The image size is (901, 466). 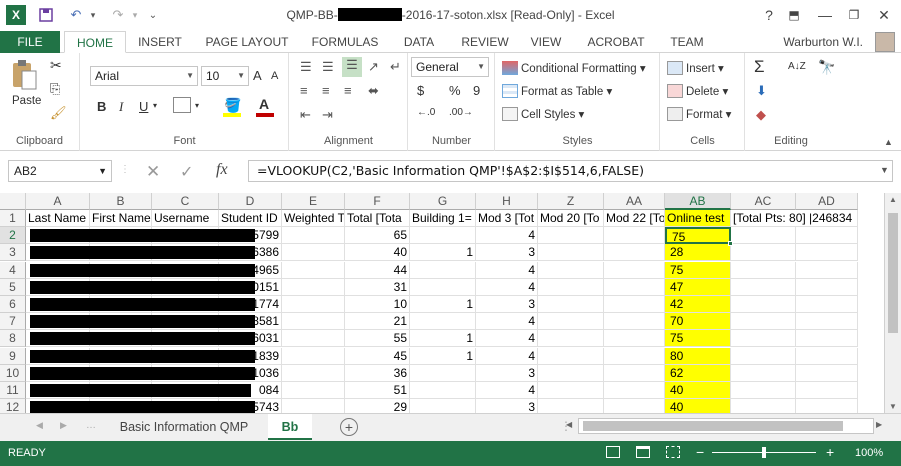 What do you see at coordinates (313, 218) in the screenshot?
I see `header-cell: Weighted T` at bounding box center [313, 218].